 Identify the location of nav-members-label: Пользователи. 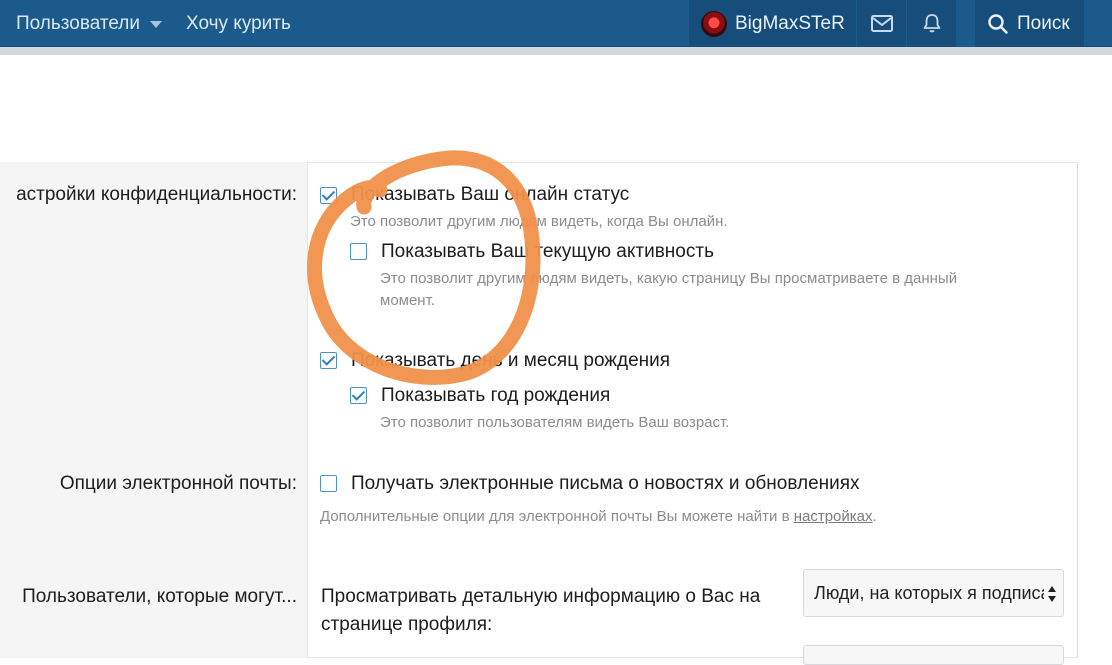
(78, 23).